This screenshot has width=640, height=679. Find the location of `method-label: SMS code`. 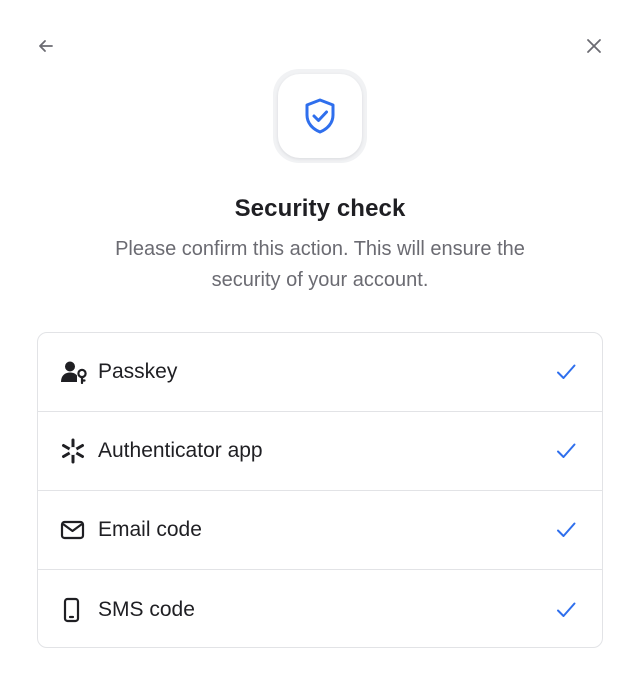

method-label: SMS code is located at coordinates (146, 609).